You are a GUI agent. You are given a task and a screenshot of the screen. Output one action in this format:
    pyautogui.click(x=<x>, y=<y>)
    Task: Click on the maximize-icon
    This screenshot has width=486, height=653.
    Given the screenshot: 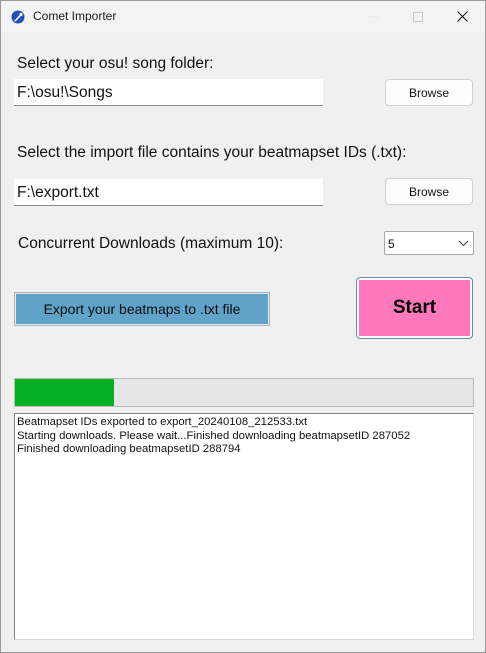 What is the action you would take?
    pyautogui.click(x=417, y=16)
    